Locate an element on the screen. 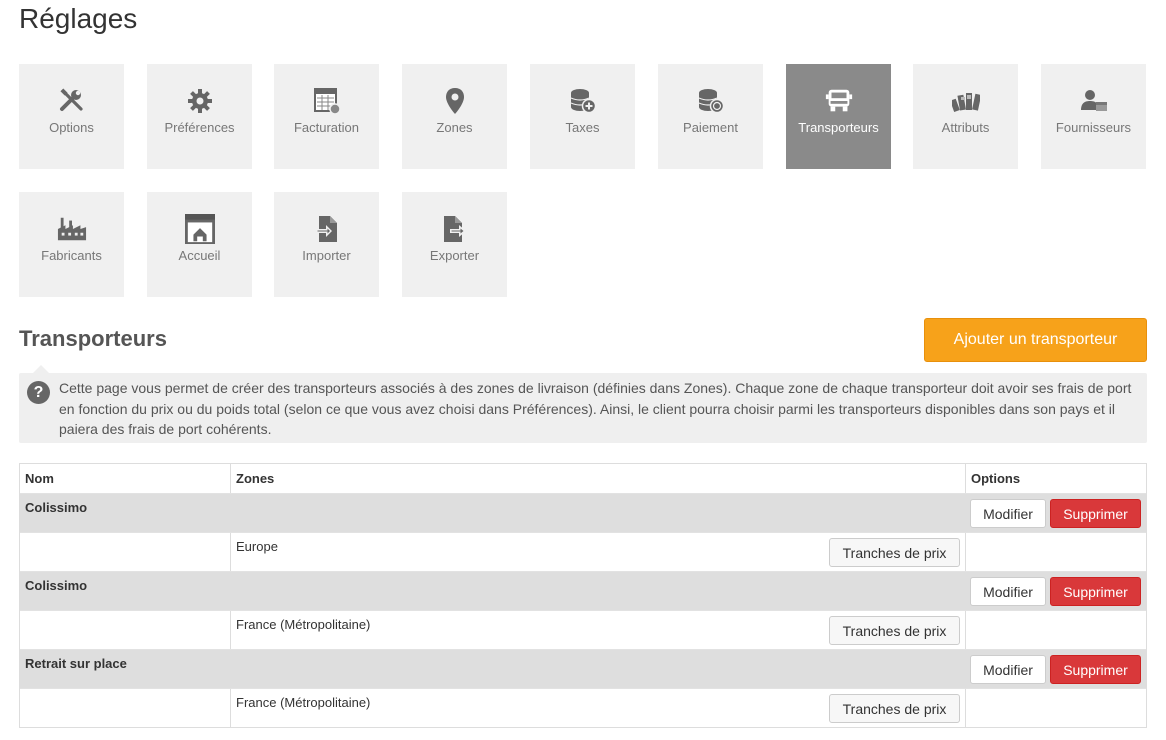 Image resolution: width=1166 pixels, height=740 pixels. map-pin-icon is located at coordinates (455, 101).